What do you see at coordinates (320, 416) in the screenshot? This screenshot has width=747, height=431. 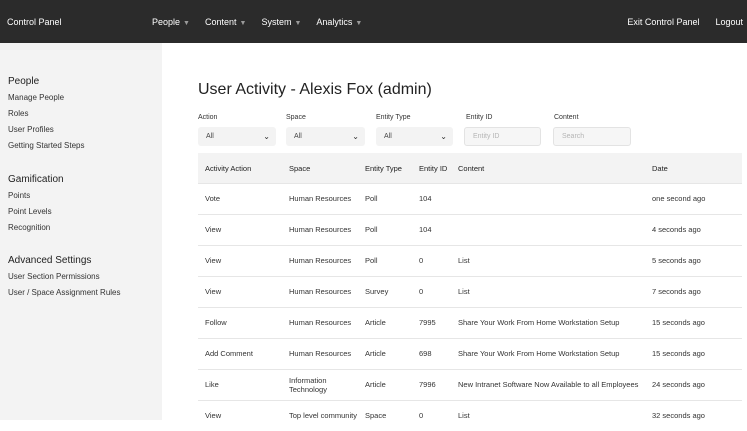 I see `space-cell: Top level community` at bounding box center [320, 416].